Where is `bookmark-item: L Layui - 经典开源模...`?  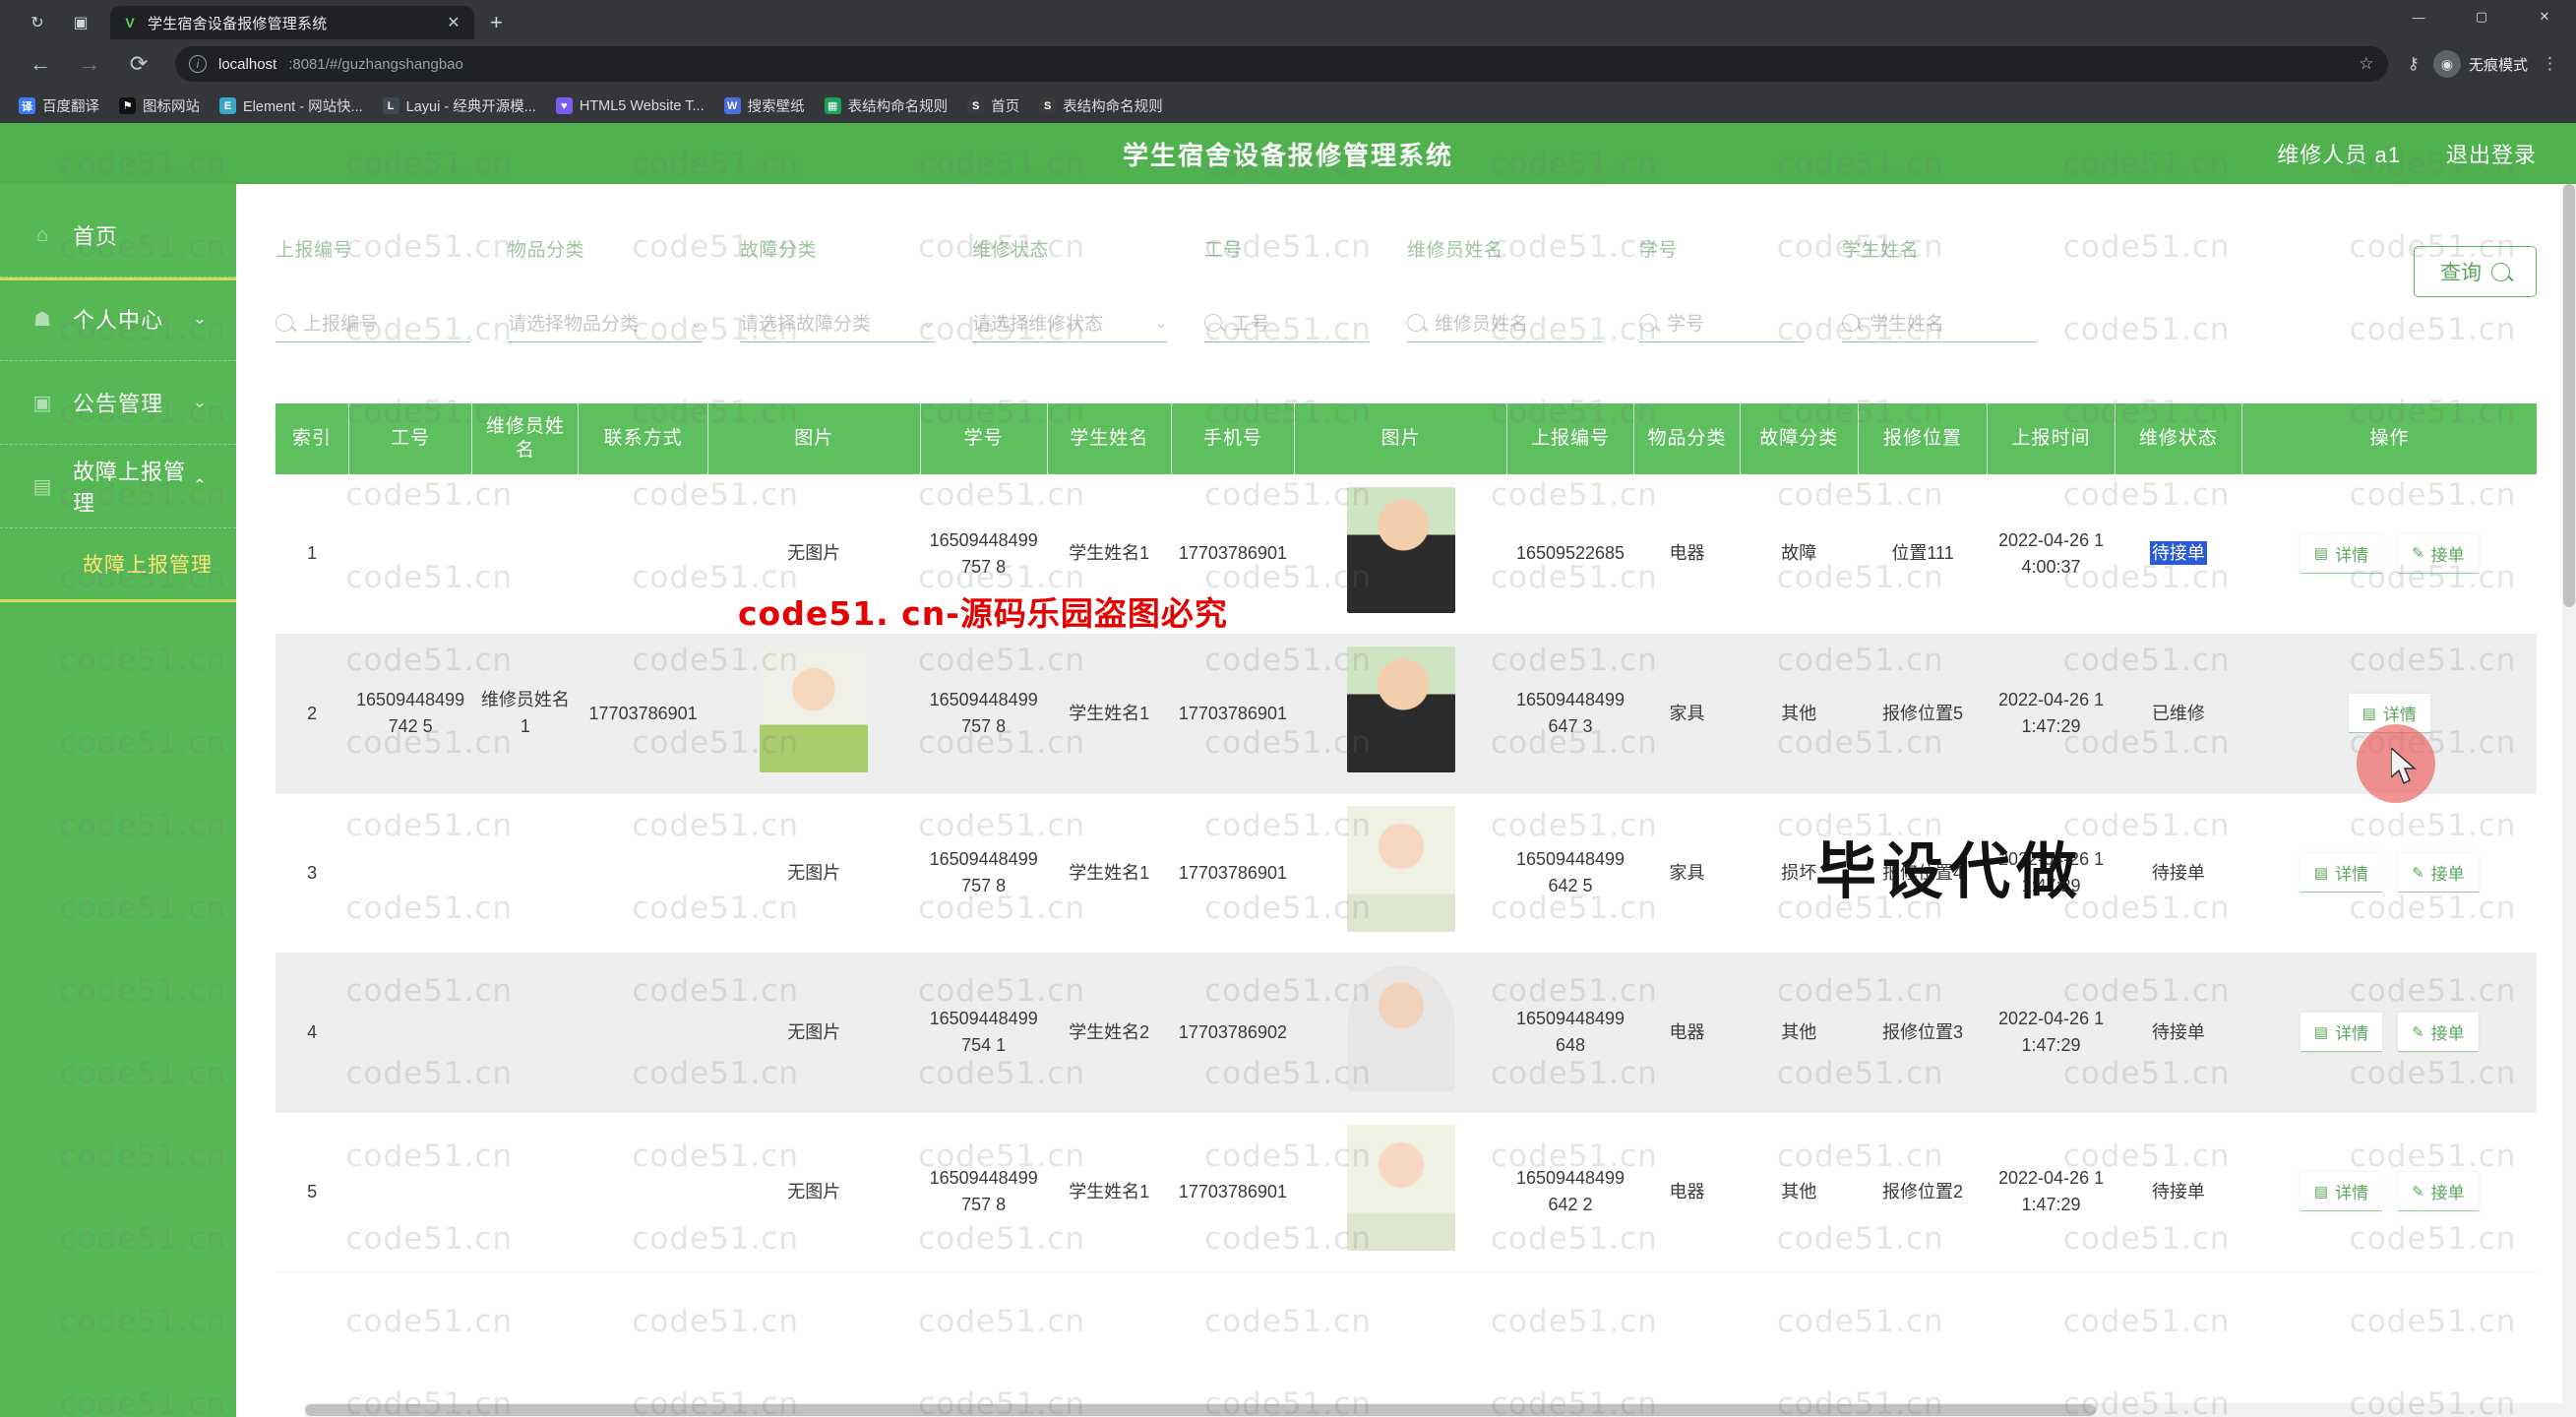
bookmark-item: L Layui - 经典开源模... is located at coordinates (459, 106).